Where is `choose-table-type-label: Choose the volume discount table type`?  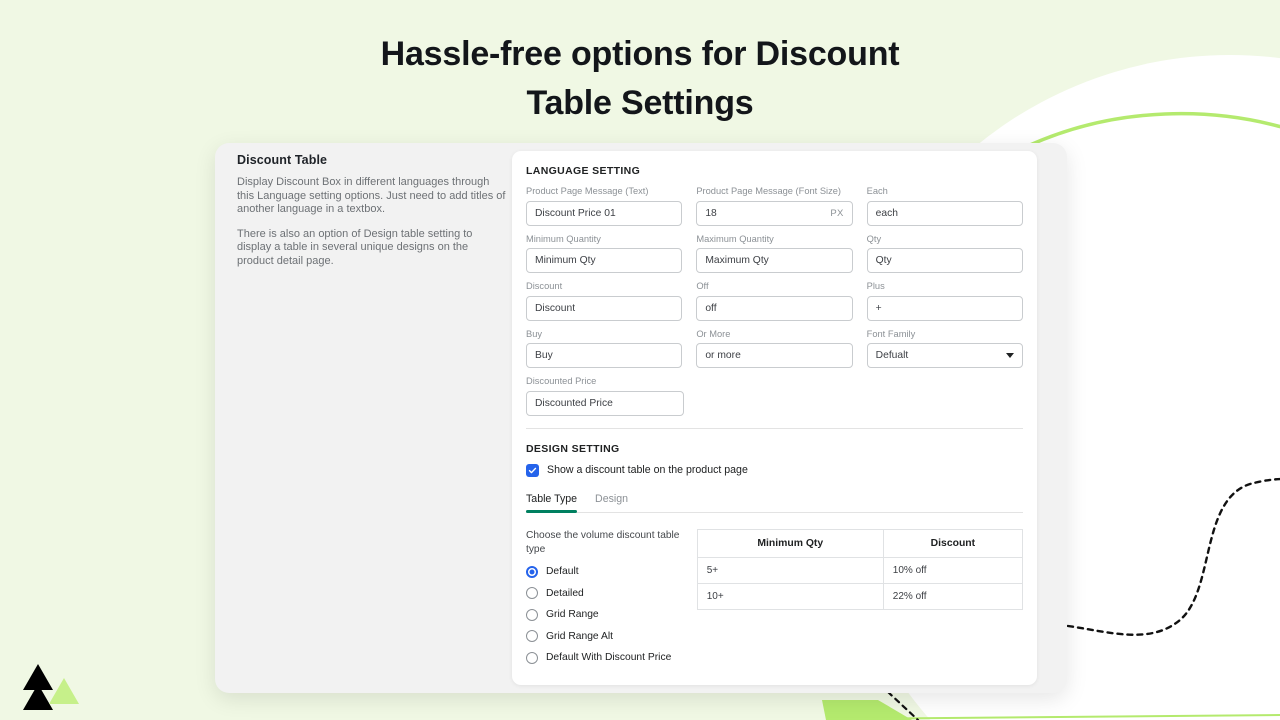 choose-table-type-label: Choose the volume discount table type is located at coordinates (603, 542).